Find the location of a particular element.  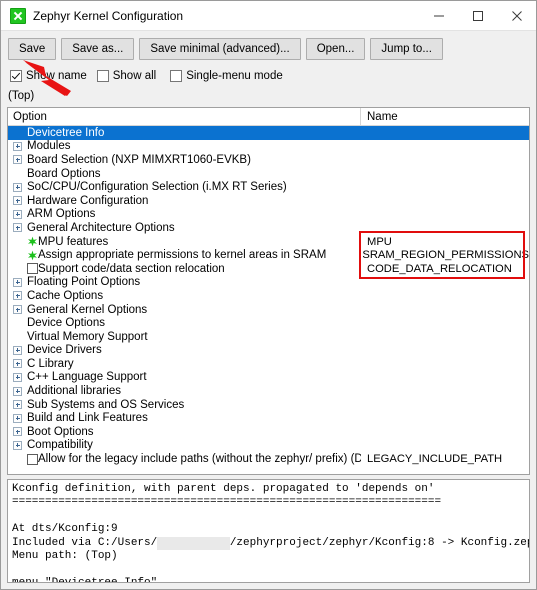

table-row: Board Options is located at coordinates (268, 174).